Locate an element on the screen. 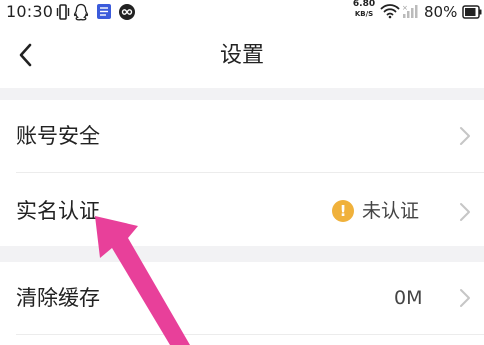 Image resolution: width=484 pixels, height=345 pixels. vibrate-icon is located at coordinates (63, 14).